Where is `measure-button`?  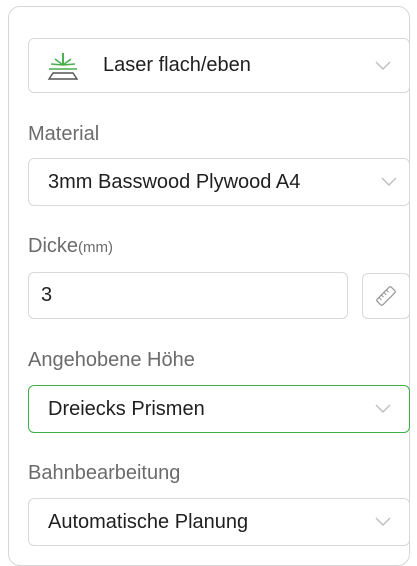 measure-button is located at coordinates (386, 296).